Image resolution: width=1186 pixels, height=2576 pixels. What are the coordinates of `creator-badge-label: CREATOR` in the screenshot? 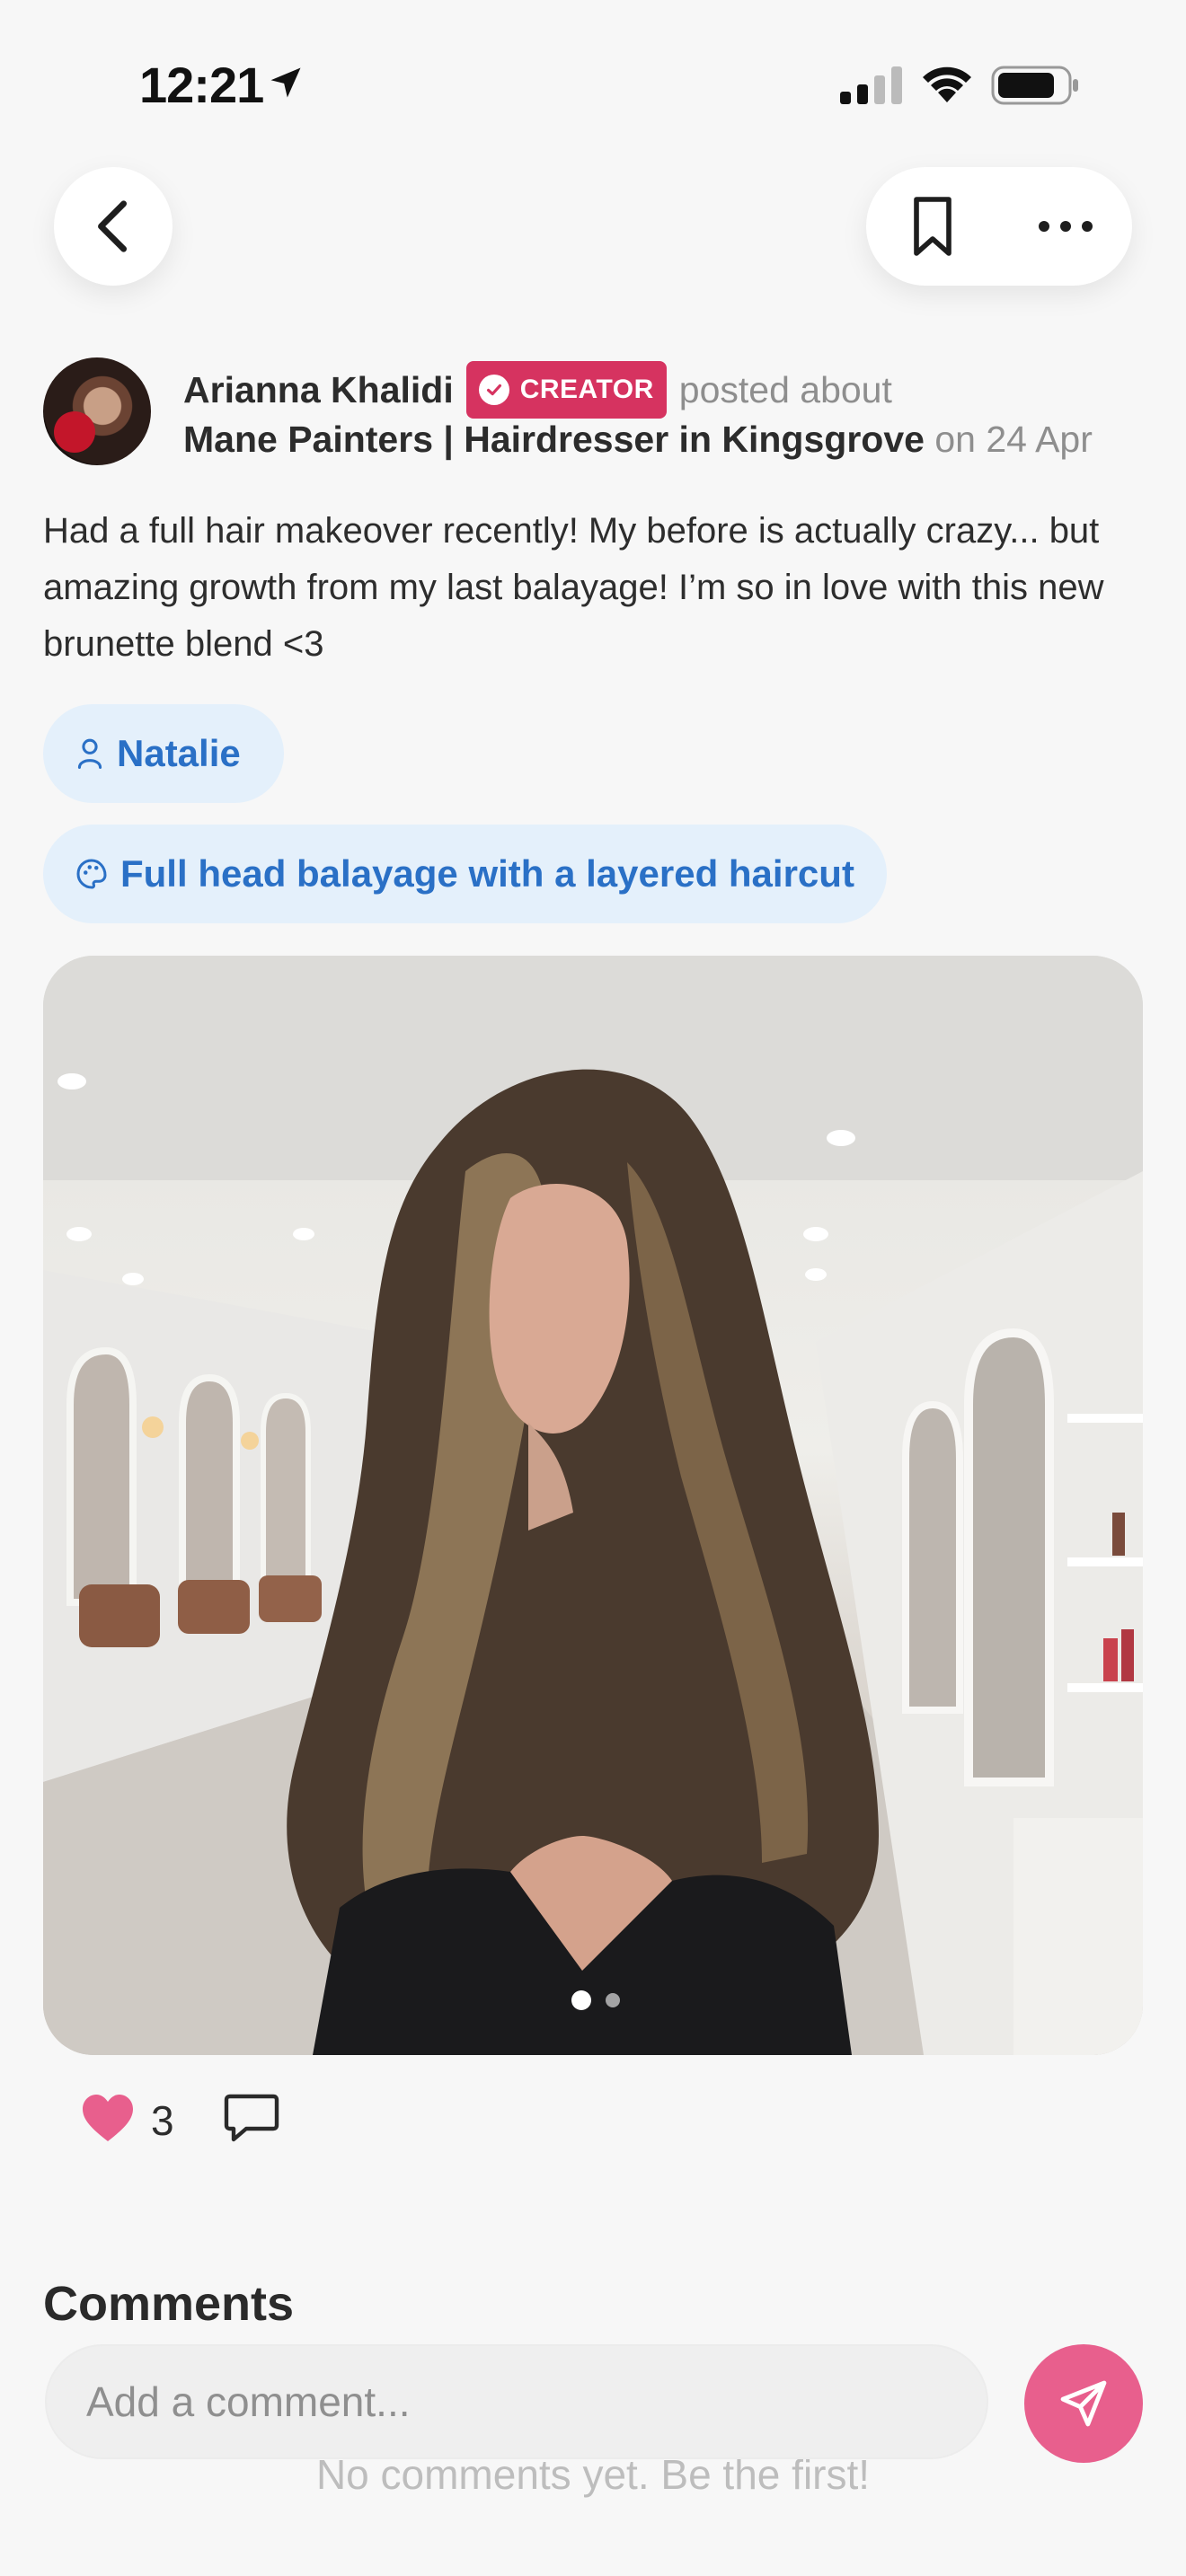 It's located at (586, 389).